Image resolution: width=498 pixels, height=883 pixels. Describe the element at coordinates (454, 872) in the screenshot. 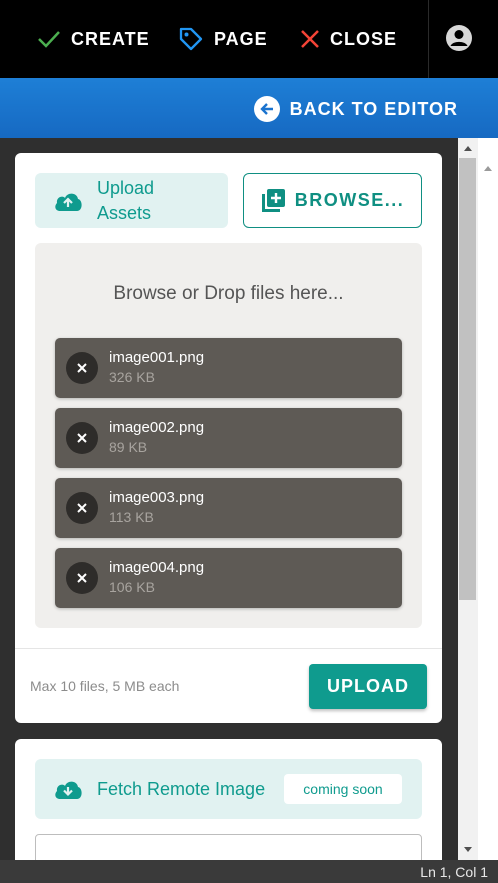

I see `cursor-position: Ln 1, Col 1` at that location.